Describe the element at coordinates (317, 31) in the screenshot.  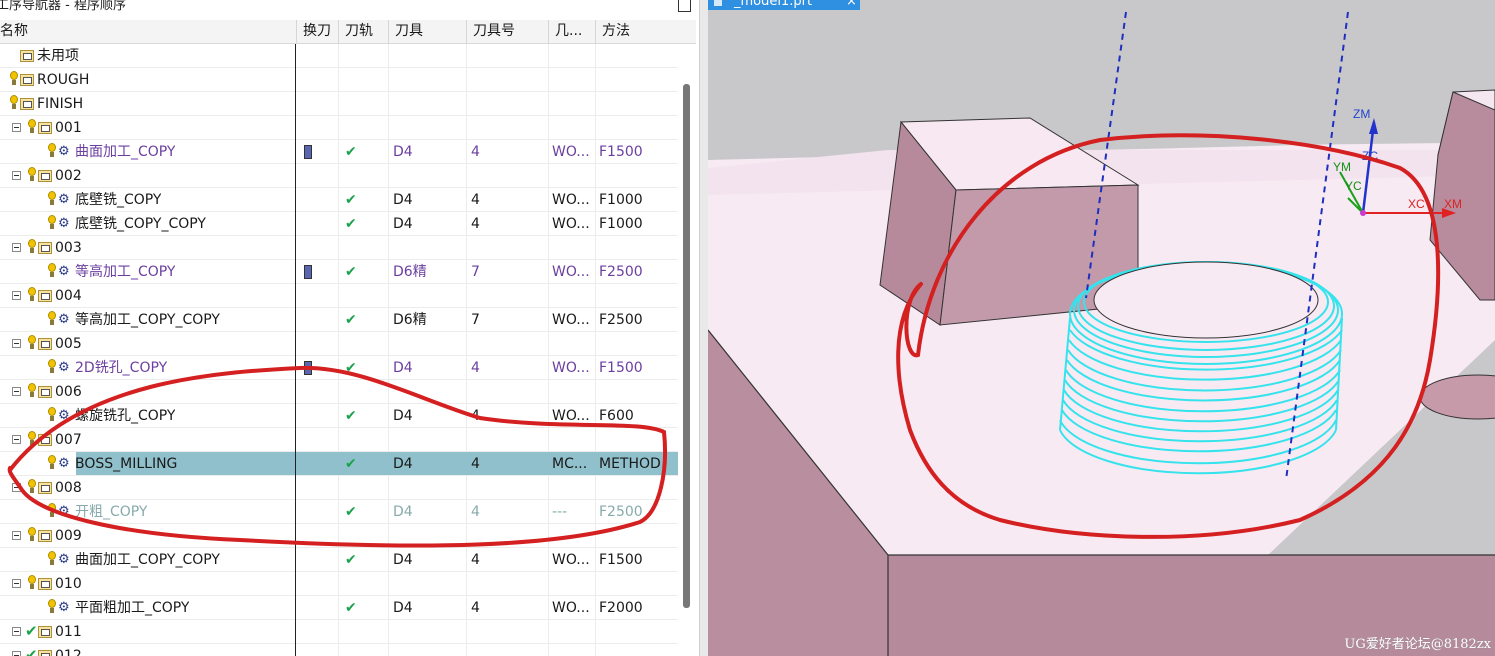
I see `column-tool-change: 换刀` at that location.